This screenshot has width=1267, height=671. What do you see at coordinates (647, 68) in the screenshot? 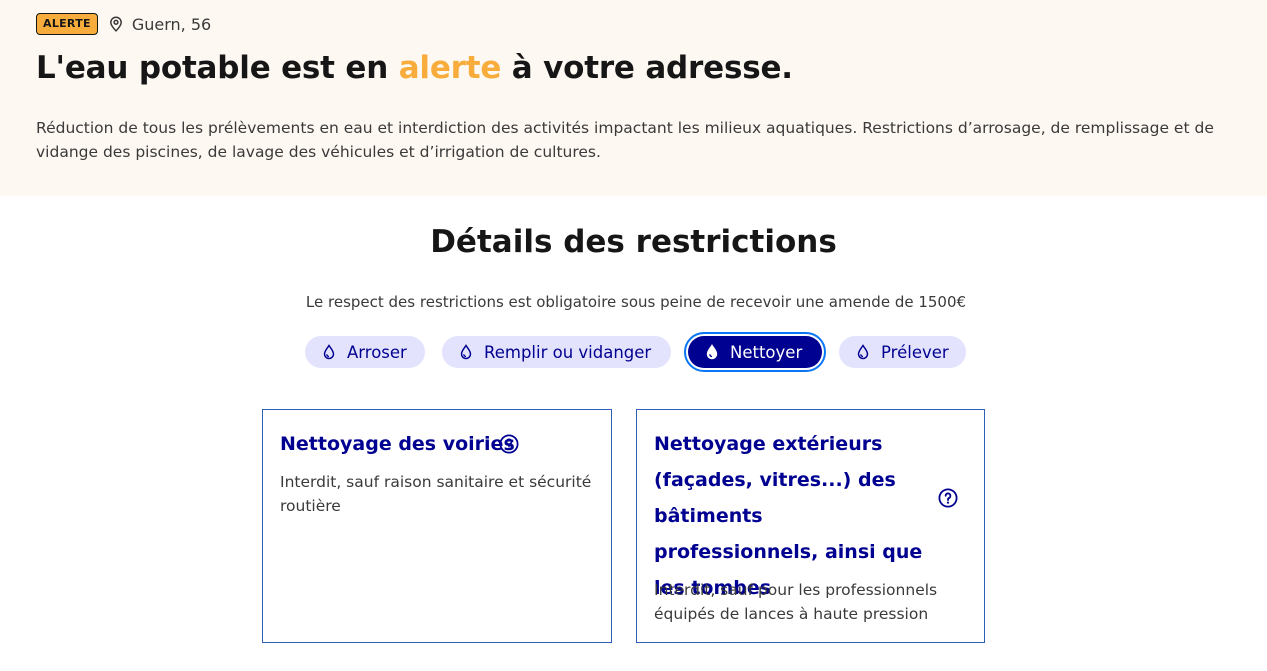
I see `alert-title-end: à votre adresse.` at bounding box center [647, 68].